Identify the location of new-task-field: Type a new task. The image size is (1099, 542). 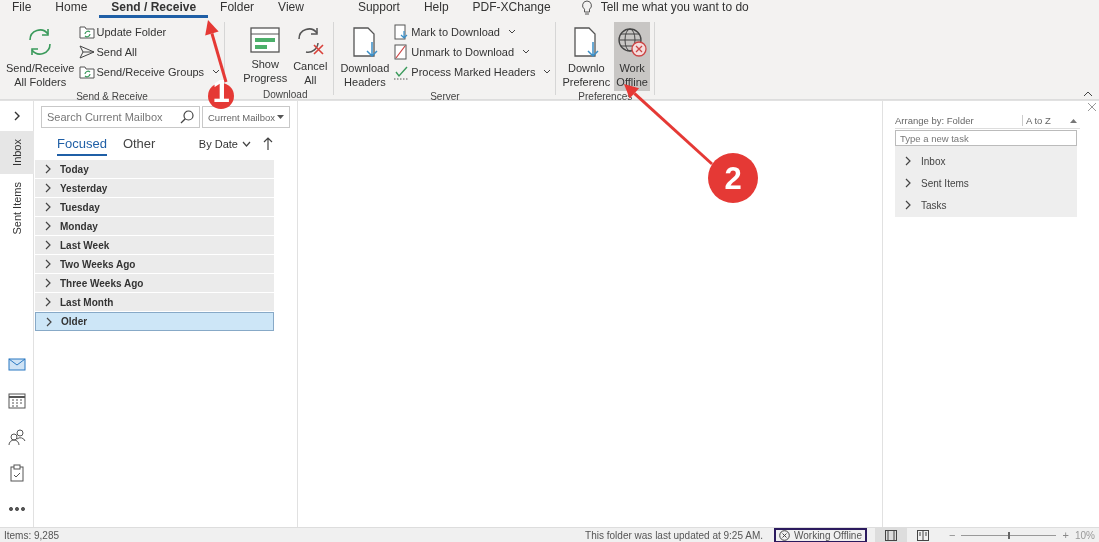
(986, 138).